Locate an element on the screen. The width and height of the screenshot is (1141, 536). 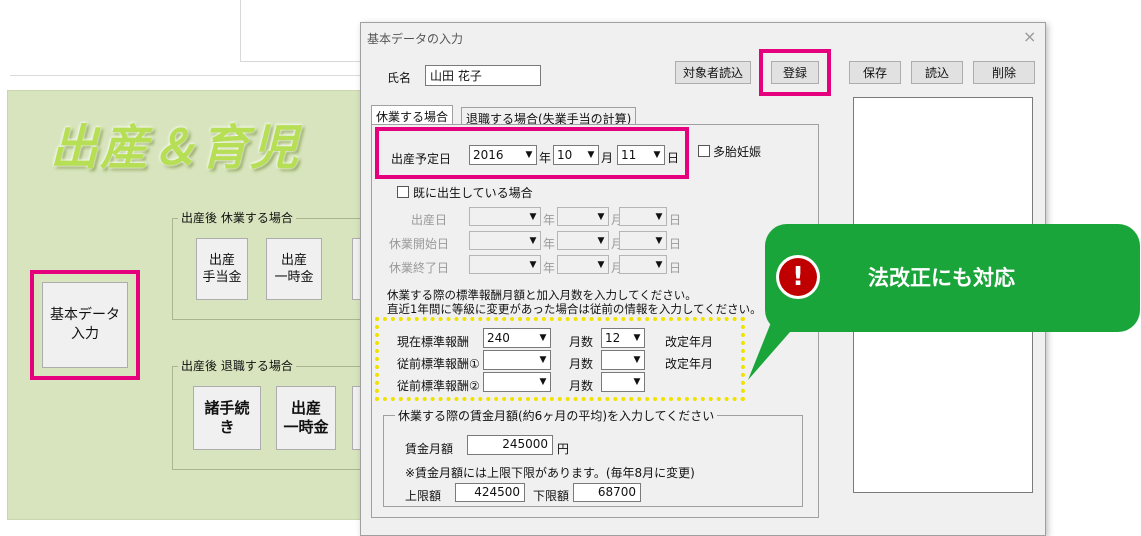
already-born-checkbox is located at coordinates (403, 192).